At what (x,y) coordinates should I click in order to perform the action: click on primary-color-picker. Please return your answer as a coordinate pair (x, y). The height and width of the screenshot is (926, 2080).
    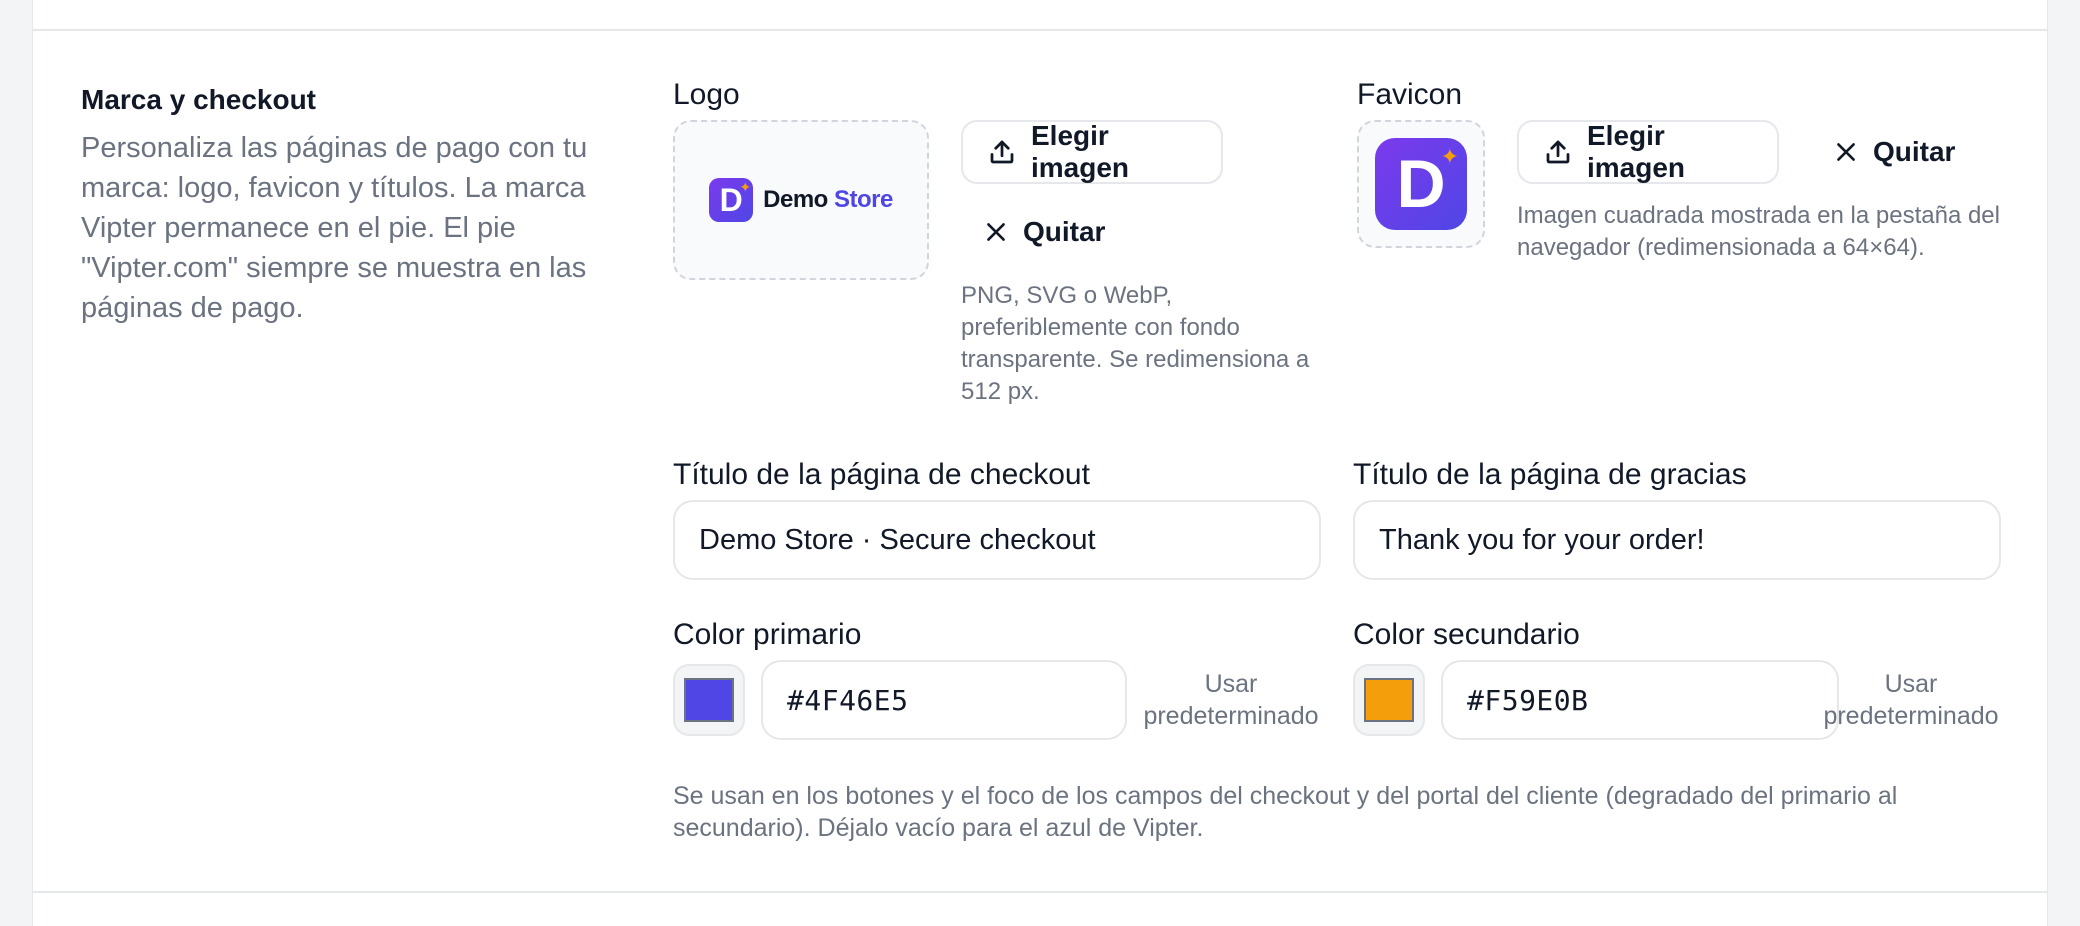
    Looking at the image, I should click on (709, 700).